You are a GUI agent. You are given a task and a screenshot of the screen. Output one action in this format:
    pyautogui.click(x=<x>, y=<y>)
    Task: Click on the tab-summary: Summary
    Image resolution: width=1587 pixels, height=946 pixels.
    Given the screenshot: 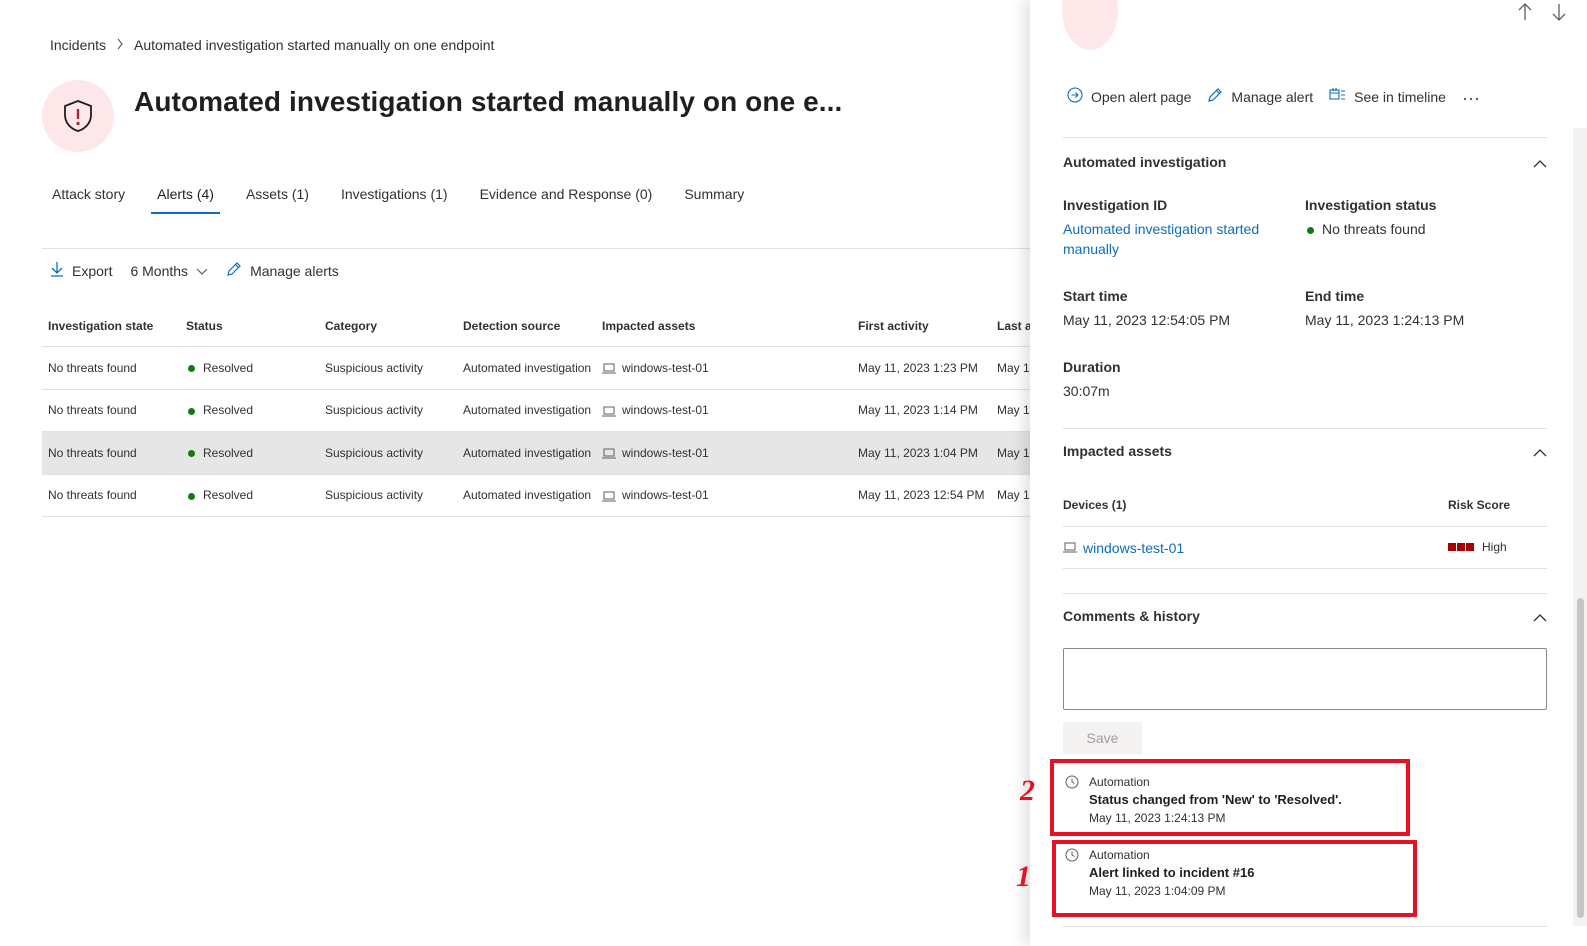 What is the action you would take?
    pyautogui.click(x=714, y=197)
    